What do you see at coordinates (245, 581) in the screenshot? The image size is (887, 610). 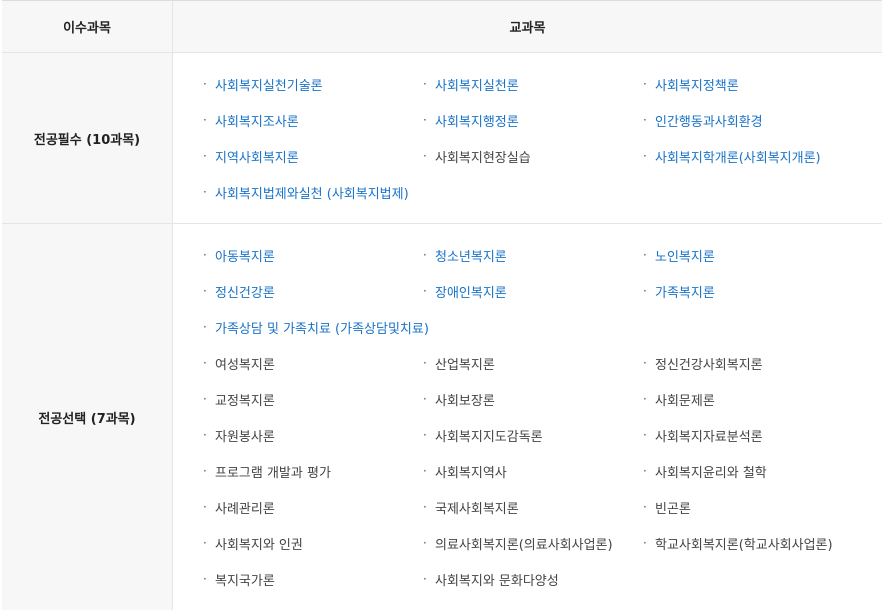 I see `subject-label: 복지국가론` at bounding box center [245, 581].